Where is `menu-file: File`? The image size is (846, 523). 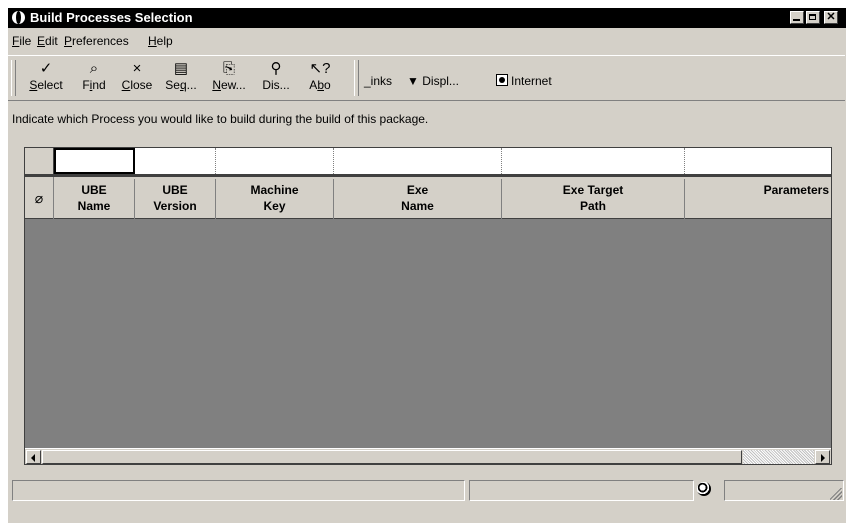
menu-file: File is located at coordinates (21, 41).